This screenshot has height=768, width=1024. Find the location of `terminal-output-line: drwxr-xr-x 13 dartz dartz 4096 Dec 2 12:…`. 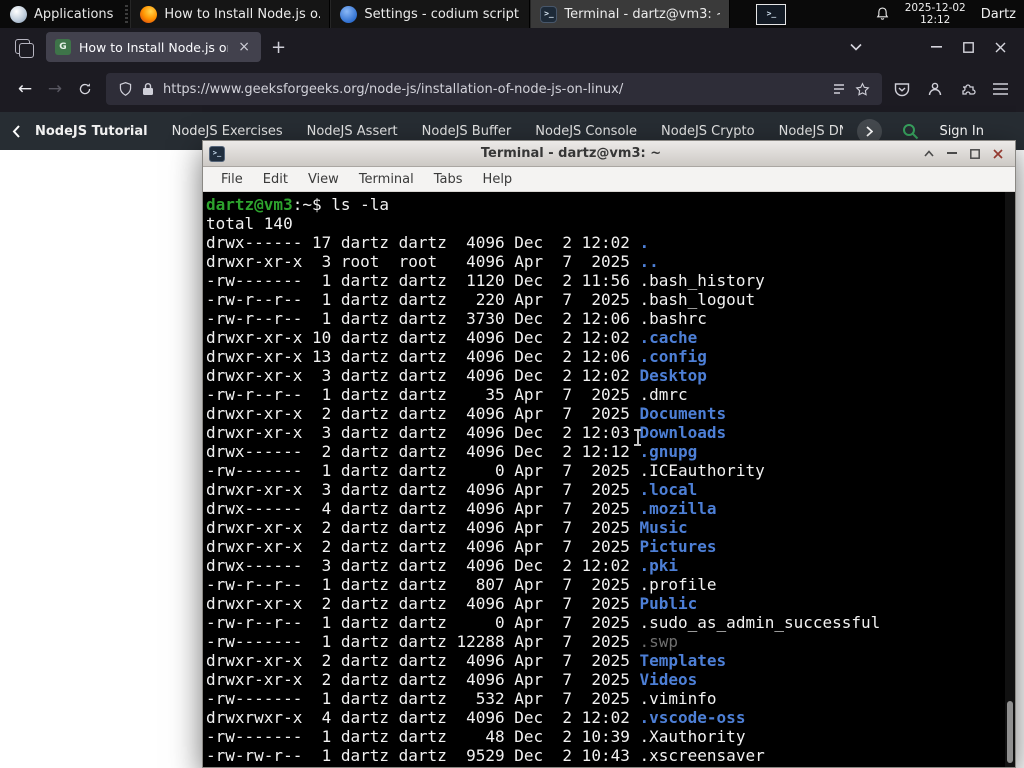

terminal-output-line: drwxr-xr-x 13 dartz dartz 4096 Dec 2 12:… is located at coordinates (456, 356).